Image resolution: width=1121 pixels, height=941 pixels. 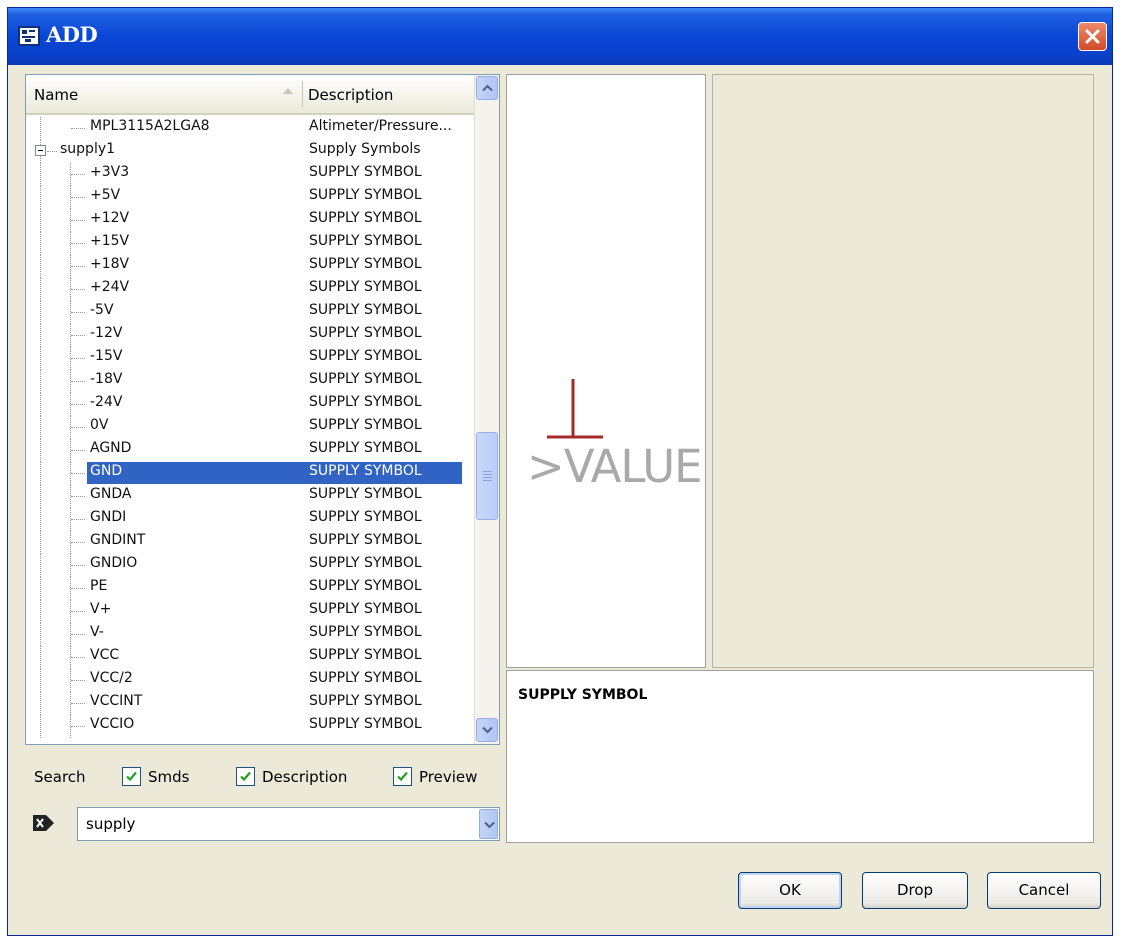 I want to click on scroll-up-button, so click(x=487, y=88).